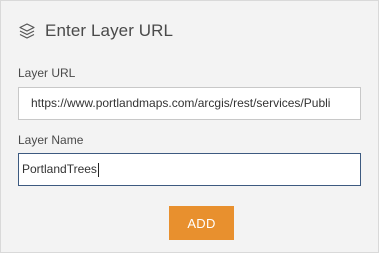 The image size is (379, 253). I want to click on layer-name-text: PortlandTrees, so click(60, 169).